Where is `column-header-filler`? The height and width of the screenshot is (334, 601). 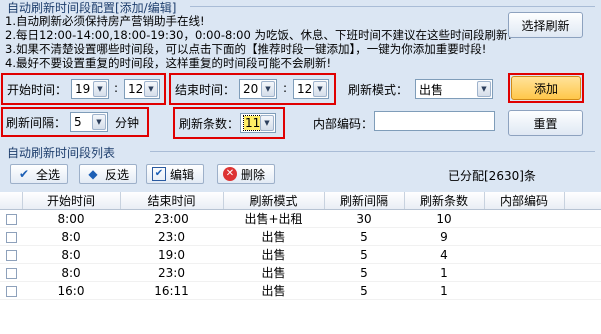 column-header-filler is located at coordinates (582, 201).